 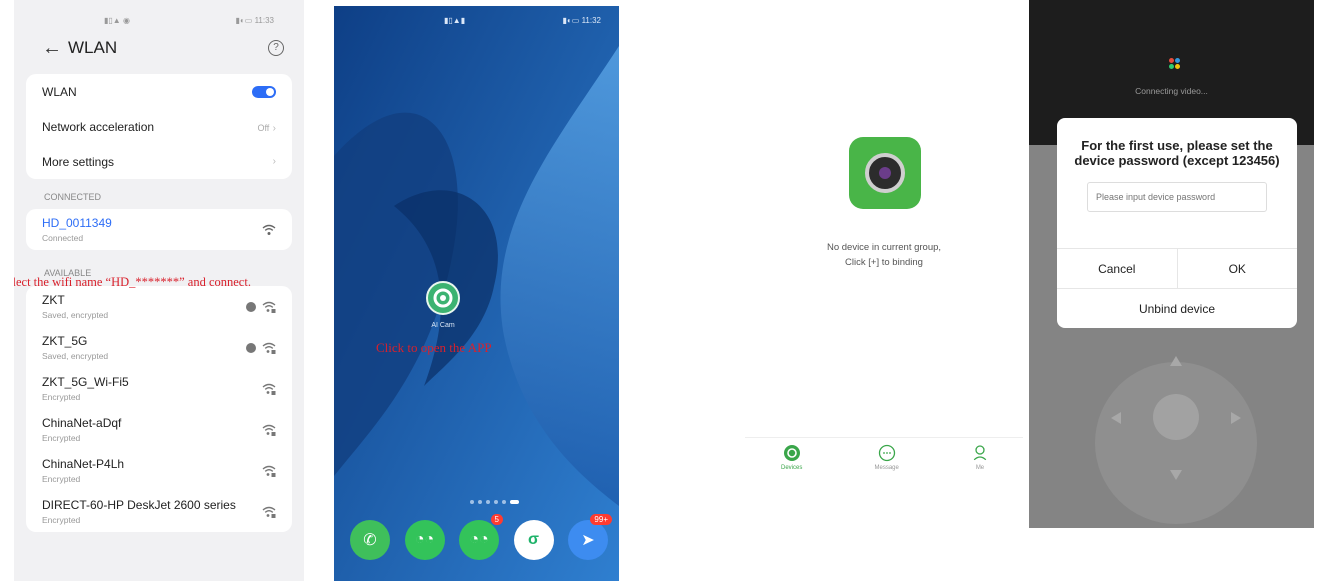 What do you see at coordinates (1177, 308) in the screenshot?
I see `unbind-device-button: Unbind device` at bounding box center [1177, 308].